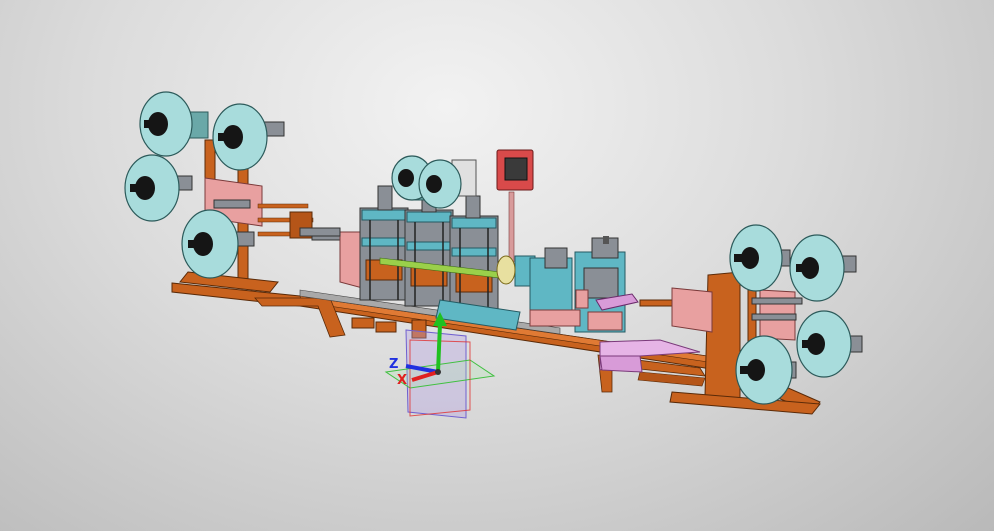 The width and height of the screenshot is (994, 531). Describe the element at coordinates (394, 364) in the screenshot. I see `z-axis-label: Z` at that location.